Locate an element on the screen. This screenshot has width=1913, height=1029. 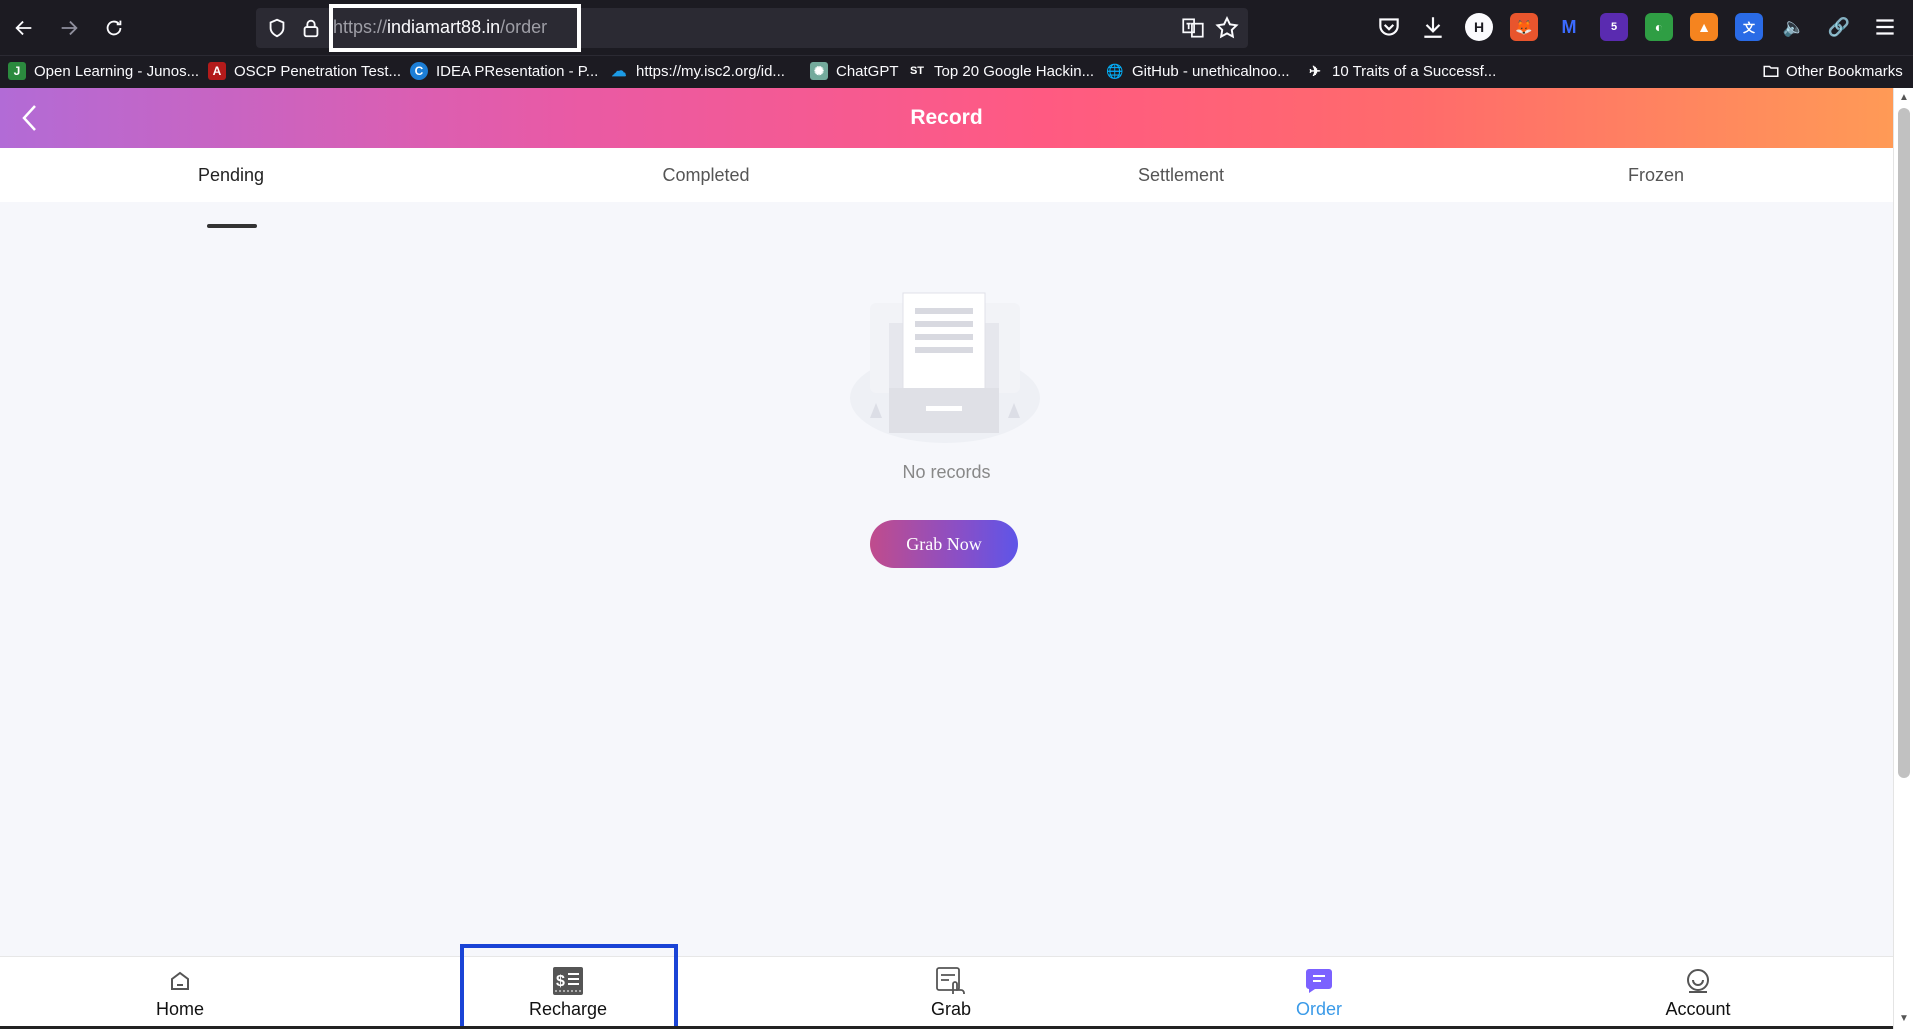
page-header: Record is located at coordinates (946, 118).